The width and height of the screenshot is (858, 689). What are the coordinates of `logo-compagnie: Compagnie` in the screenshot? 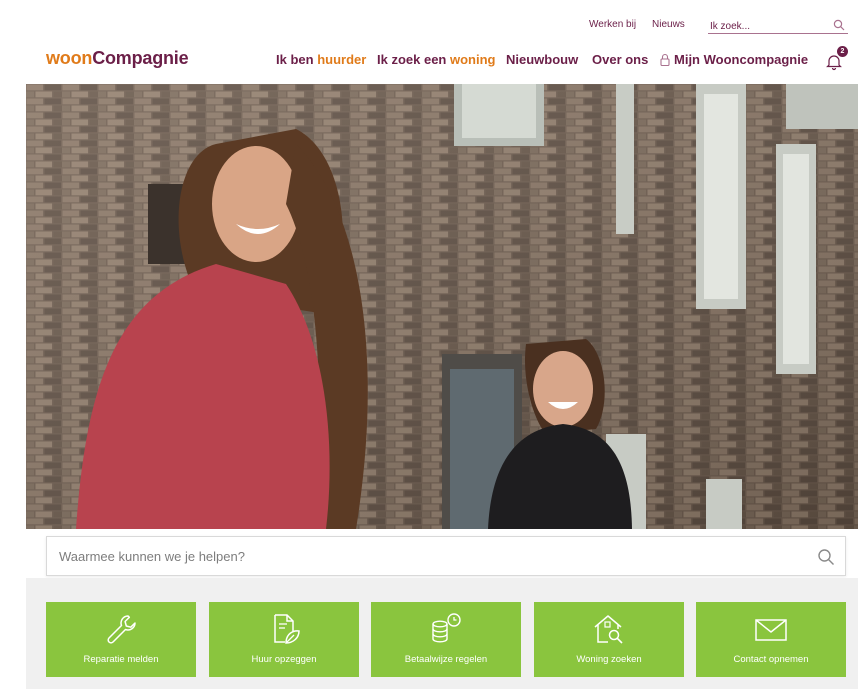 It's located at (140, 58).